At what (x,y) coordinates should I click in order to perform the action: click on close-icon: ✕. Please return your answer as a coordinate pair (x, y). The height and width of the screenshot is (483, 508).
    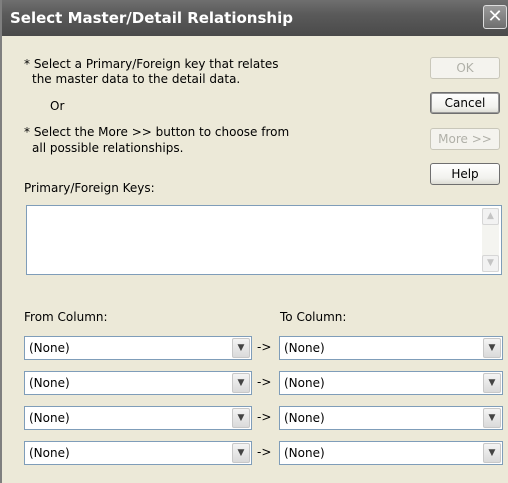
    Looking at the image, I should click on (495, 17).